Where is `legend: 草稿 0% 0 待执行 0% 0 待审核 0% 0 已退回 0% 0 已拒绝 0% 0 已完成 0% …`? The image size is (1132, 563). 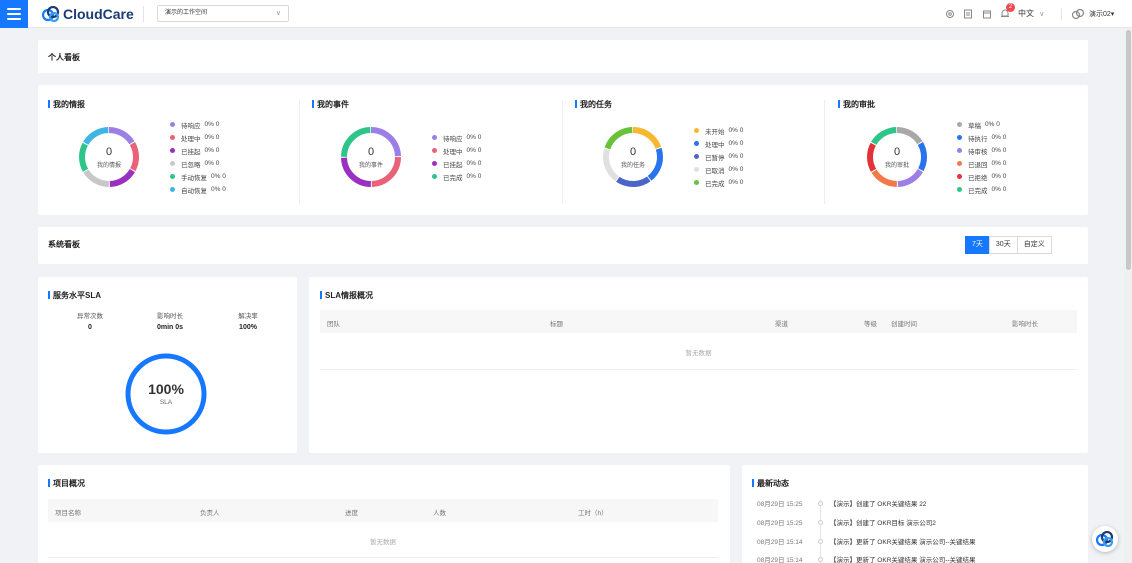
legend: 草稿 0% 0 待执行 0% 0 待审核 0% 0 已退回 0% 0 已拒绝 0% 0 已完成 0% … is located at coordinates (981, 157).